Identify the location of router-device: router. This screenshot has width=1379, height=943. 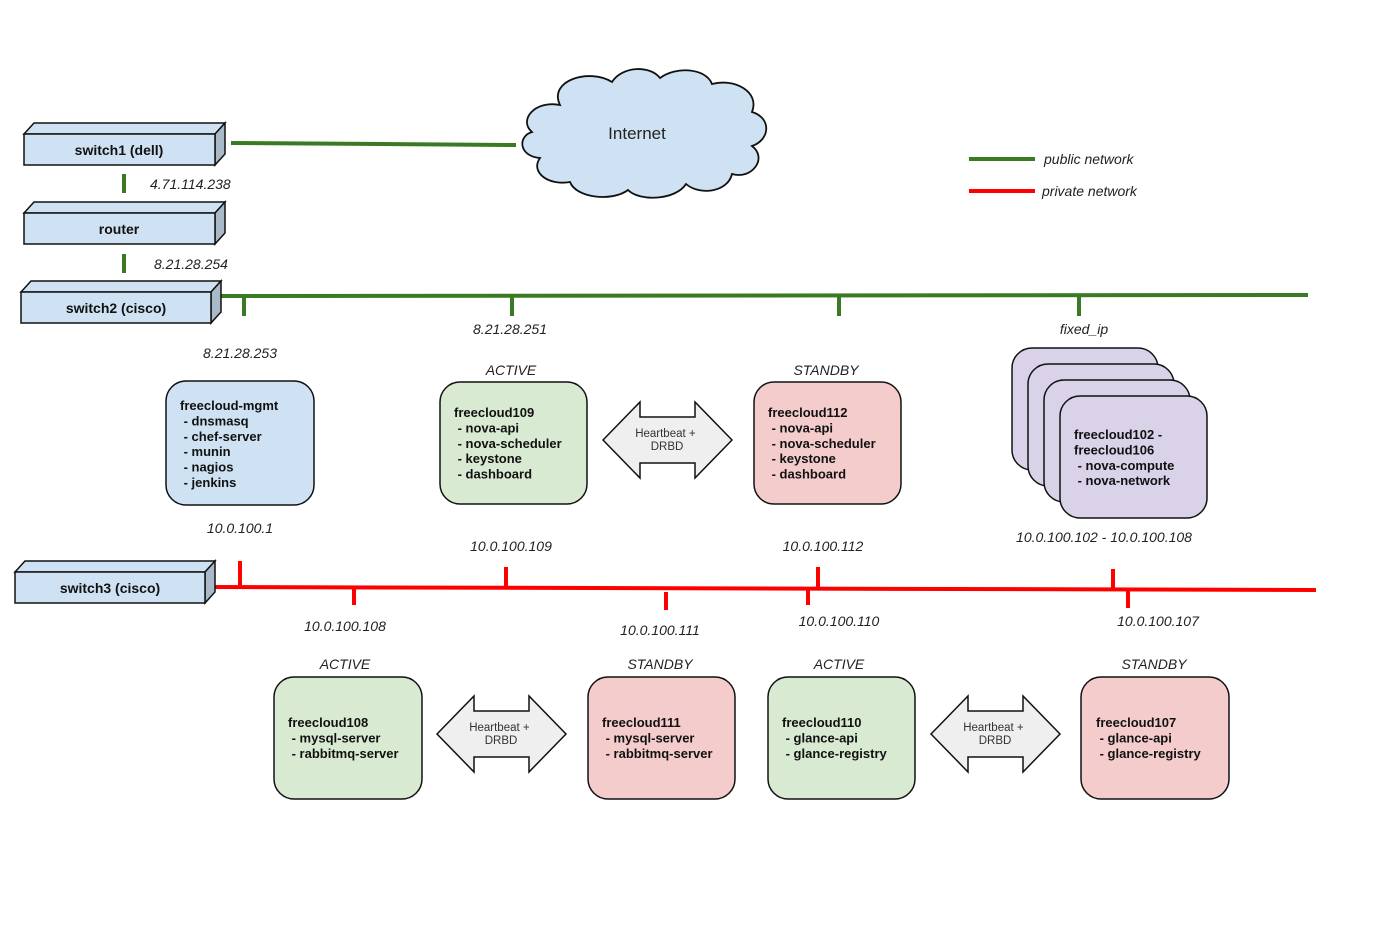
(124, 223).